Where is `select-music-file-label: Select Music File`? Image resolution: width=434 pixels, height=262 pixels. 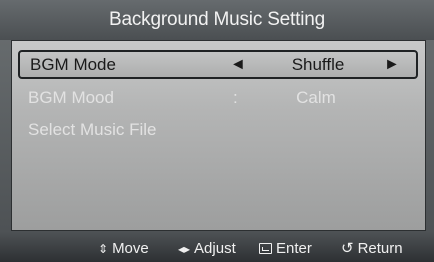
select-music-file-label: Select Music File is located at coordinates (92, 129).